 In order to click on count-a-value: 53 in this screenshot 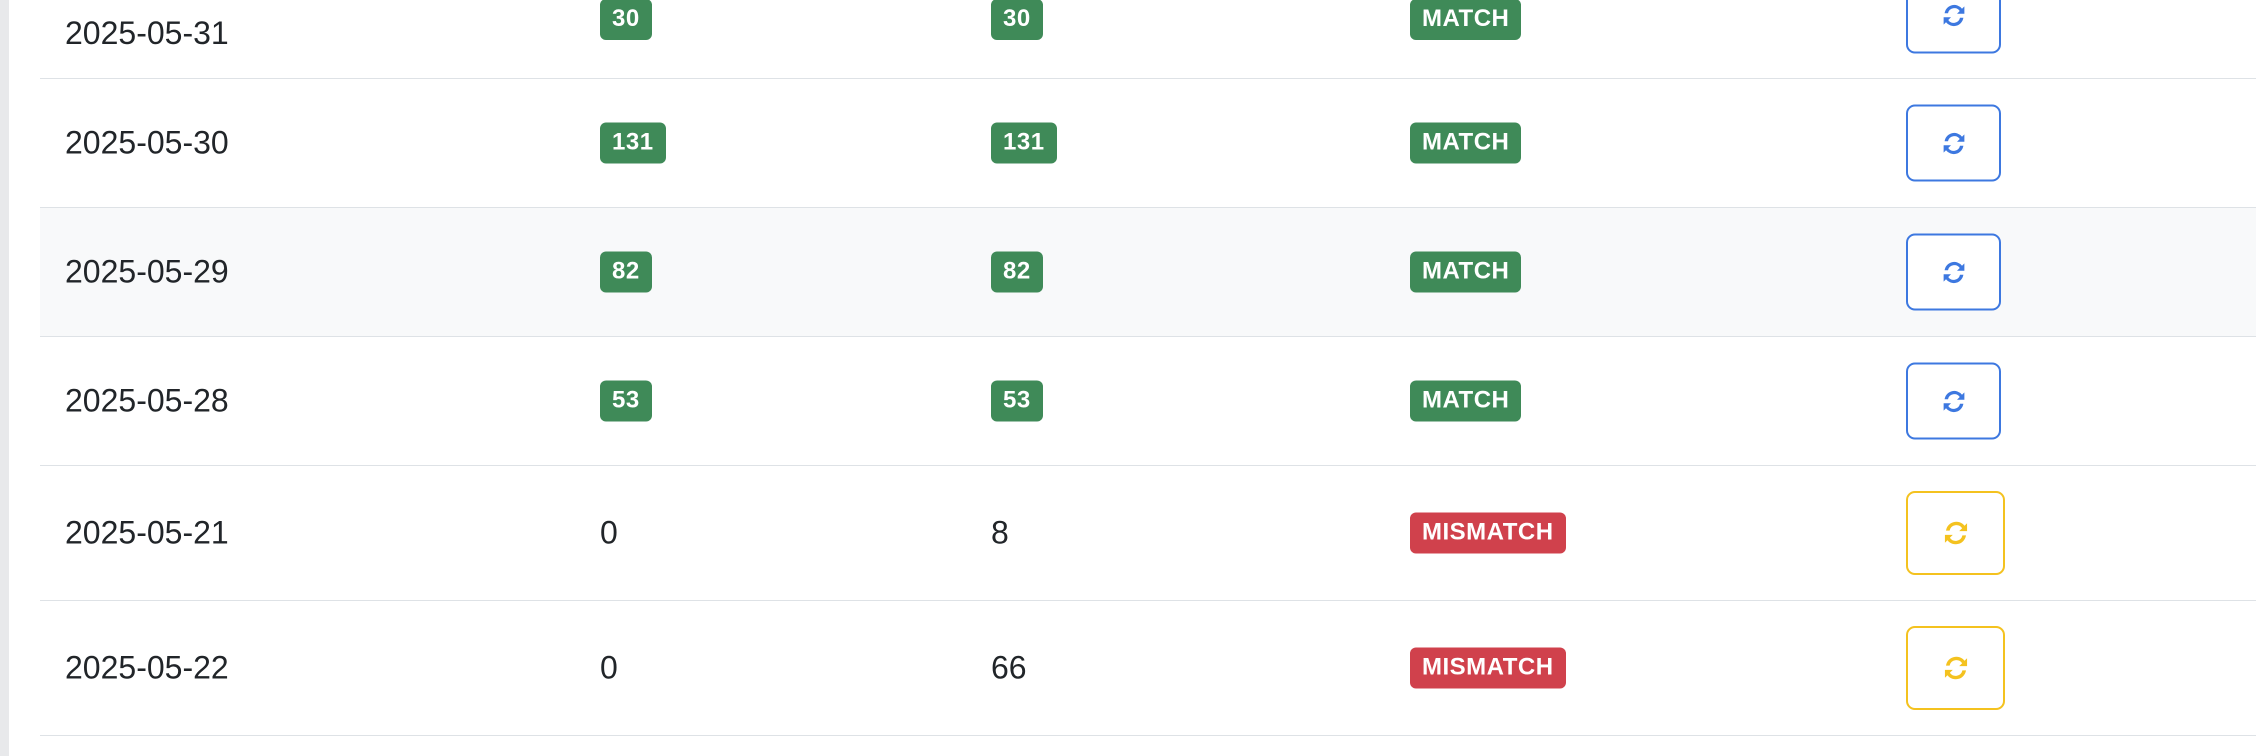, I will do `click(626, 401)`.